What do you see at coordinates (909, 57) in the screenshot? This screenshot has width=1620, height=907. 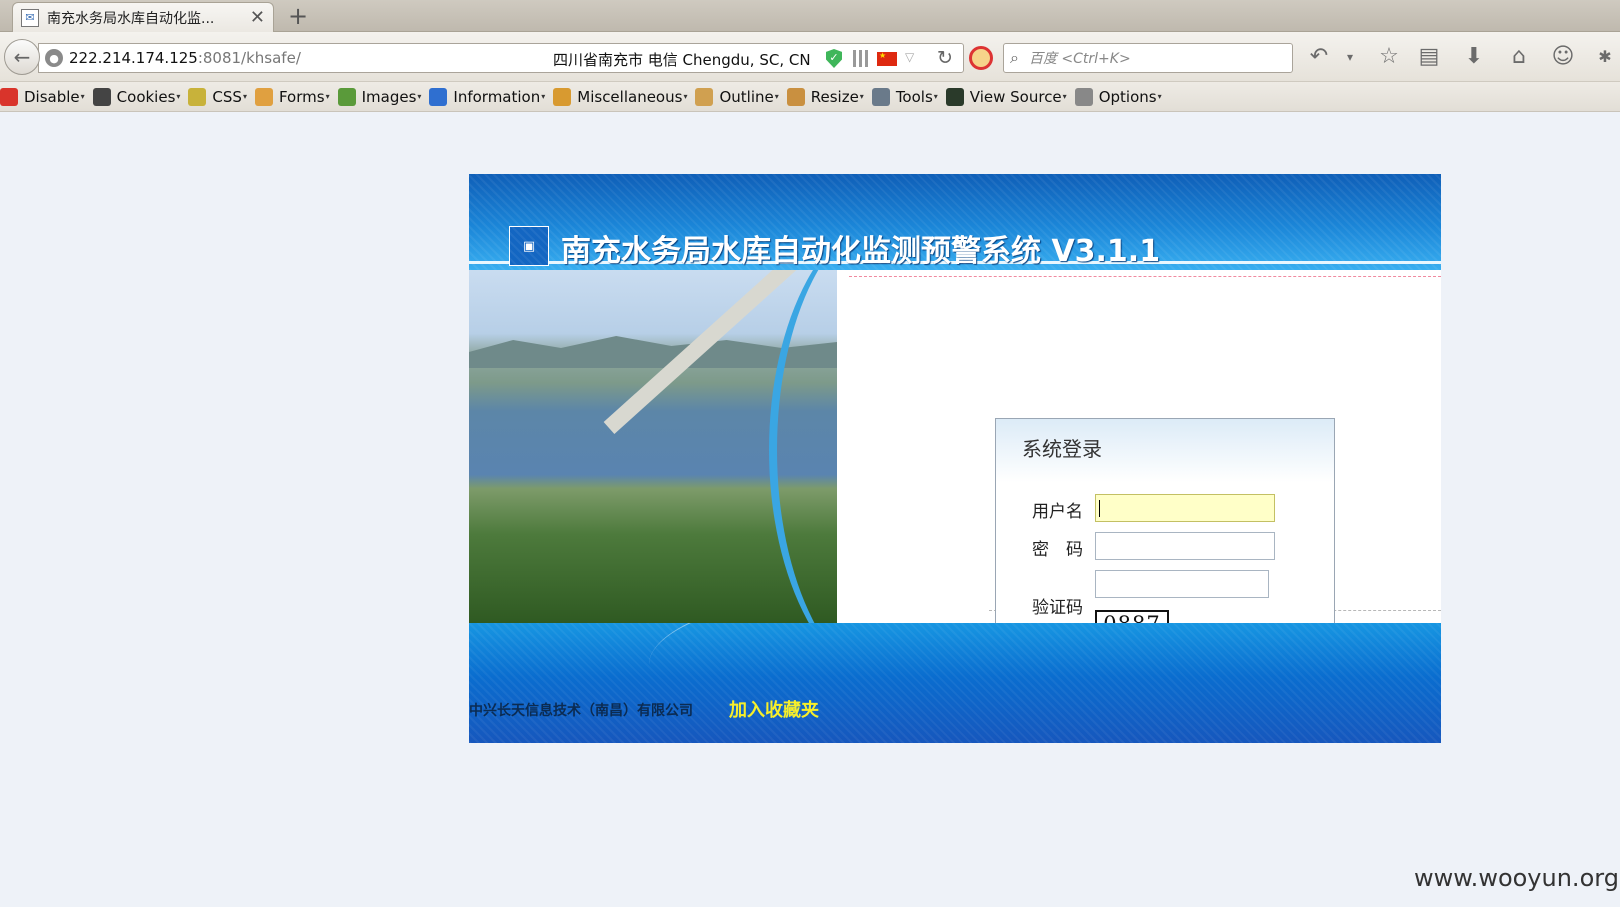 I see `dropdown-arrow-icon: ▽` at bounding box center [909, 57].